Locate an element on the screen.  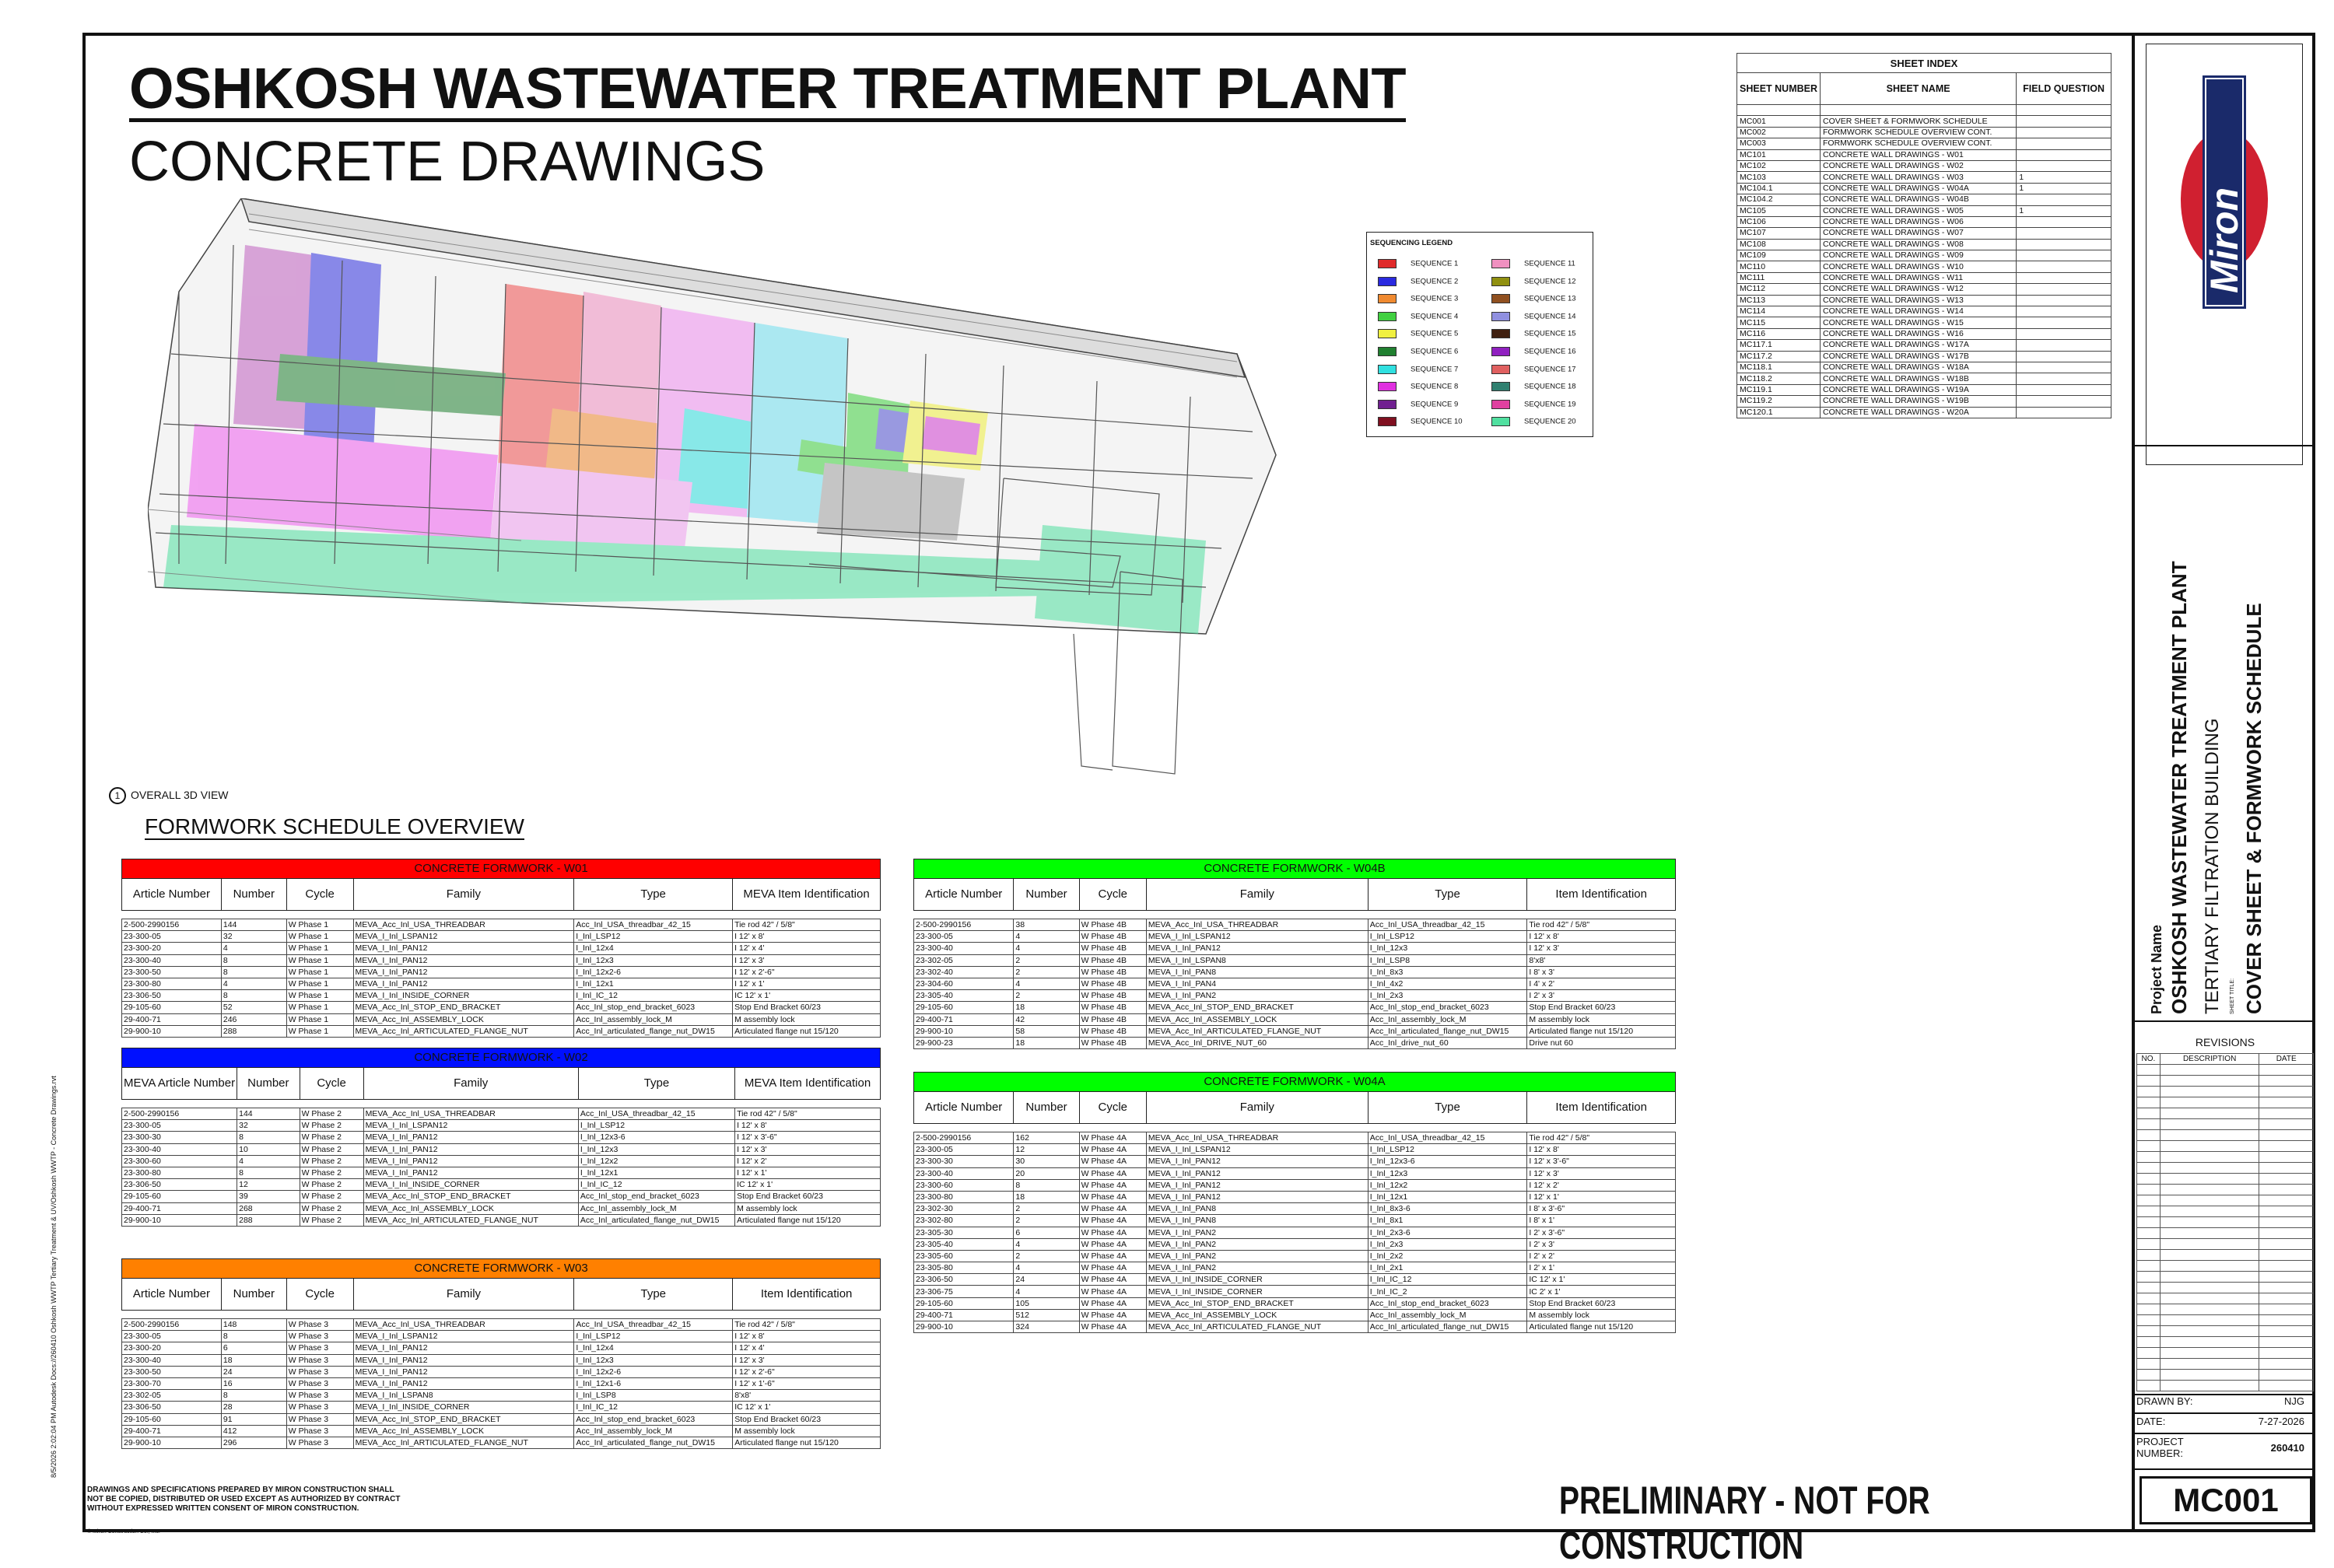
formwork-cell: 24 is located at coordinates (254, 1371).